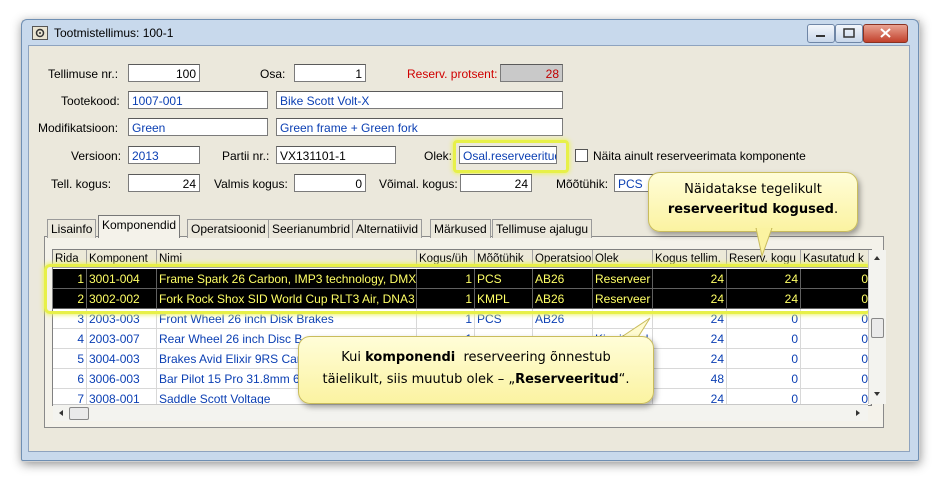 This screenshot has width=942, height=479. What do you see at coordinates (311, 228) in the screenshot?
I see `tab-seerianumbrid: Seerianumbrid` at bounding box center [311, 228].